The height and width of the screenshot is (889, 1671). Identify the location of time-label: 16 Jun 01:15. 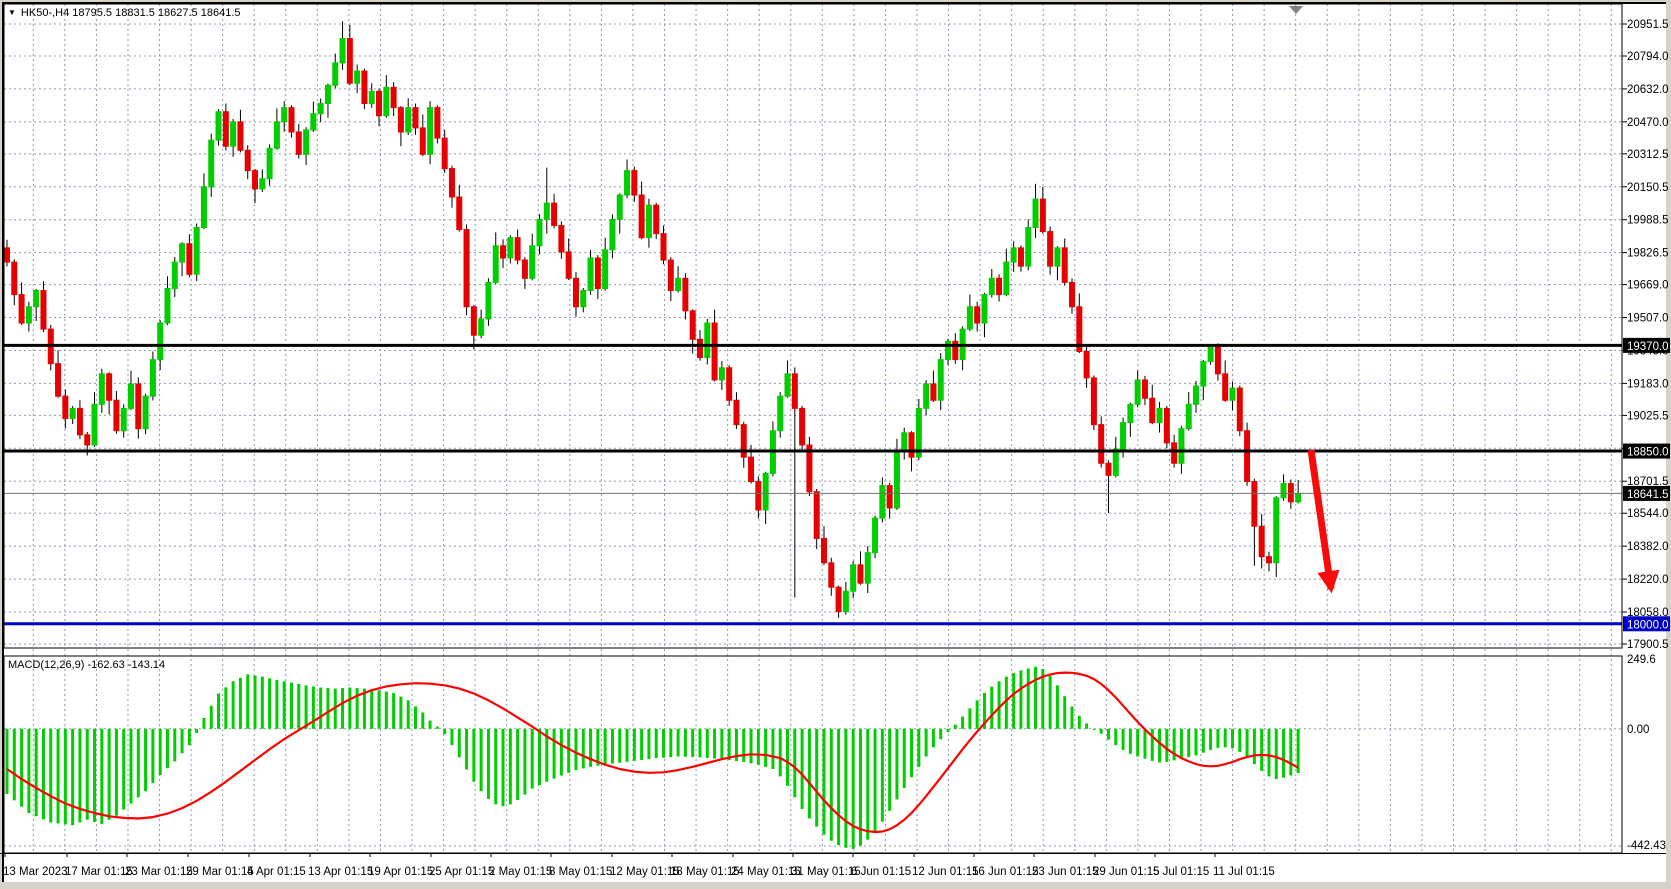
(1005, 872).